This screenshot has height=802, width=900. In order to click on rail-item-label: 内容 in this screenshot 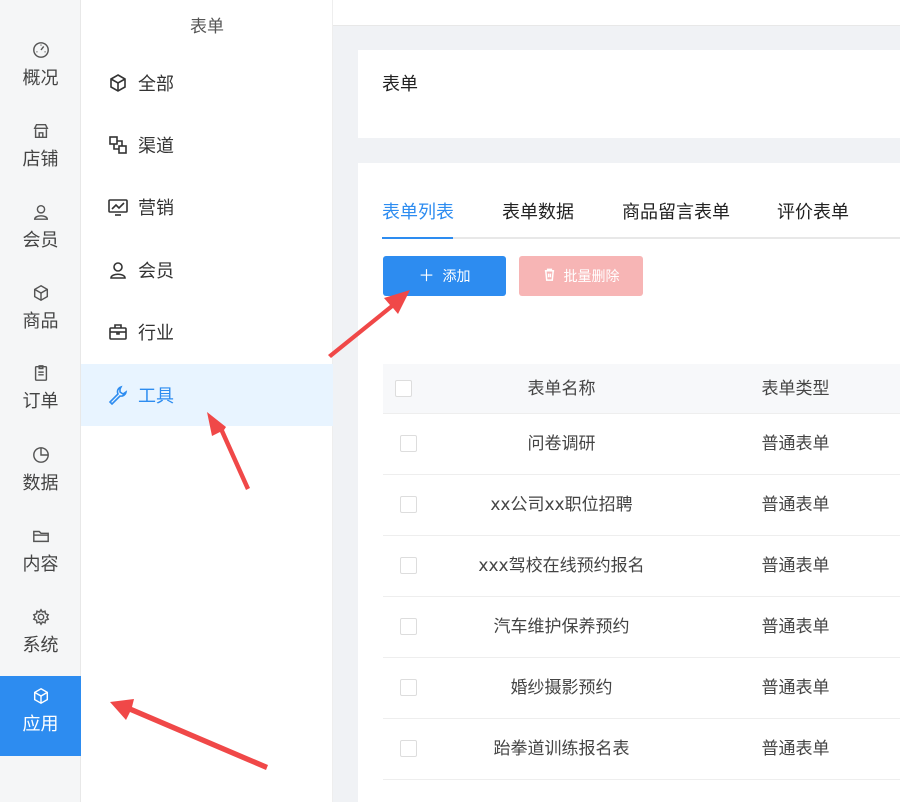, I will do `click(40, 564)`.